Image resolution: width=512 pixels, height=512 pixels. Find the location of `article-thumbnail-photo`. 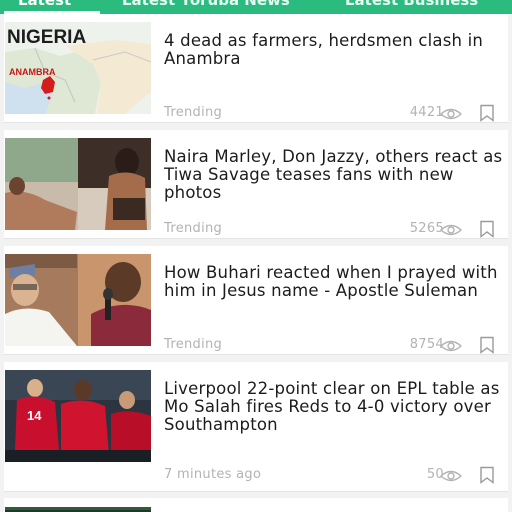

article-thumbnail-photo is located at coordinates (78, 507).